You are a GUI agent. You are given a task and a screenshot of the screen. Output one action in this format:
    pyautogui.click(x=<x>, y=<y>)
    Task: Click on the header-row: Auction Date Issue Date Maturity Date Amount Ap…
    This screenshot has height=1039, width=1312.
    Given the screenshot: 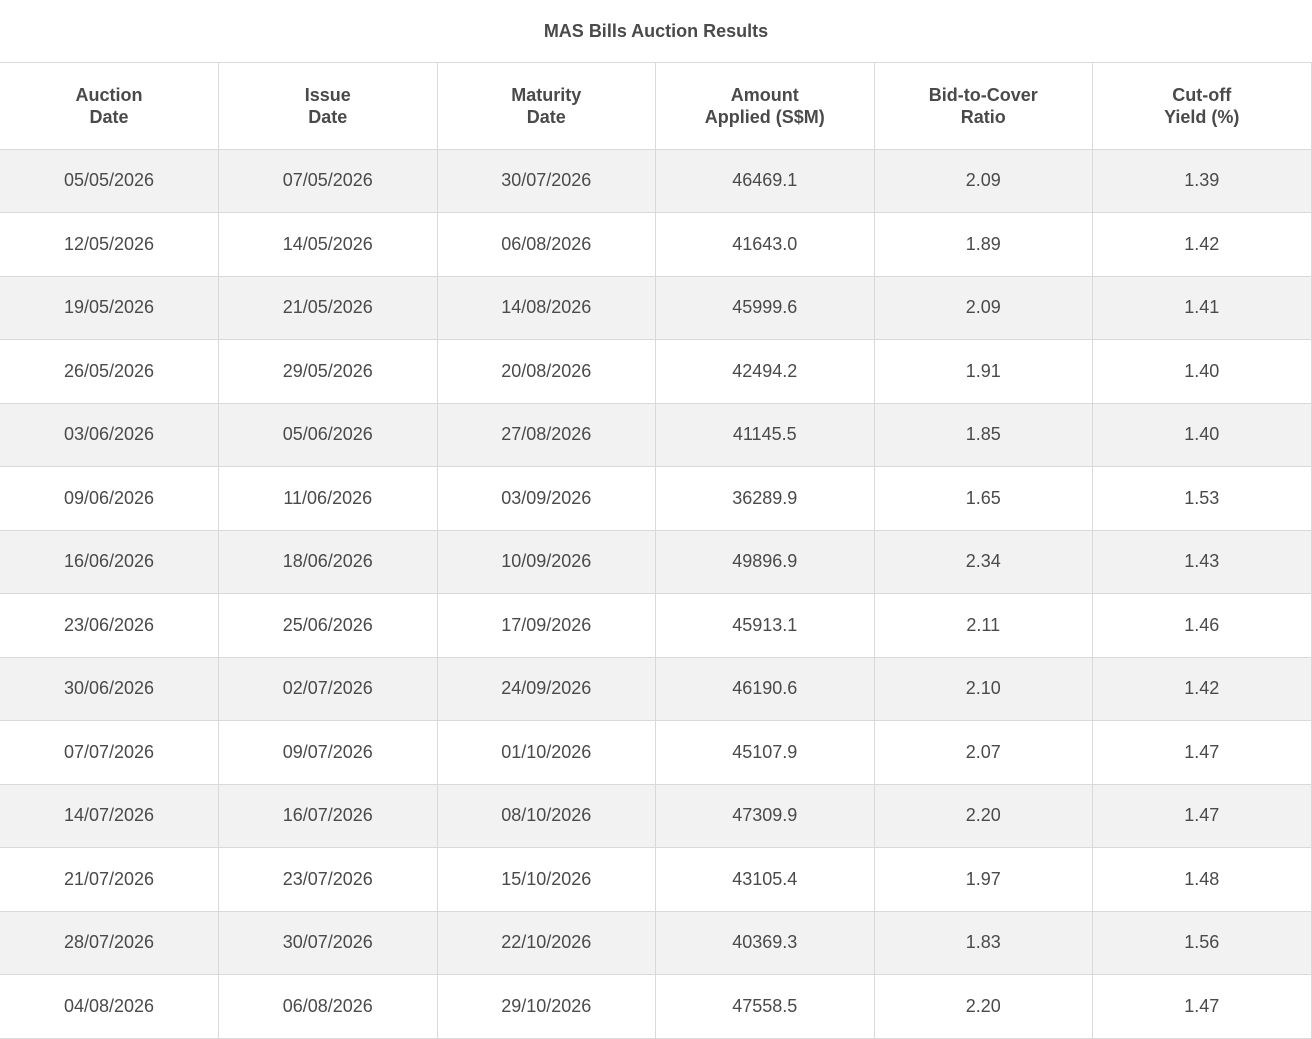 What is the action you would take?
    pyautogui.click(x=656, y=106)
    